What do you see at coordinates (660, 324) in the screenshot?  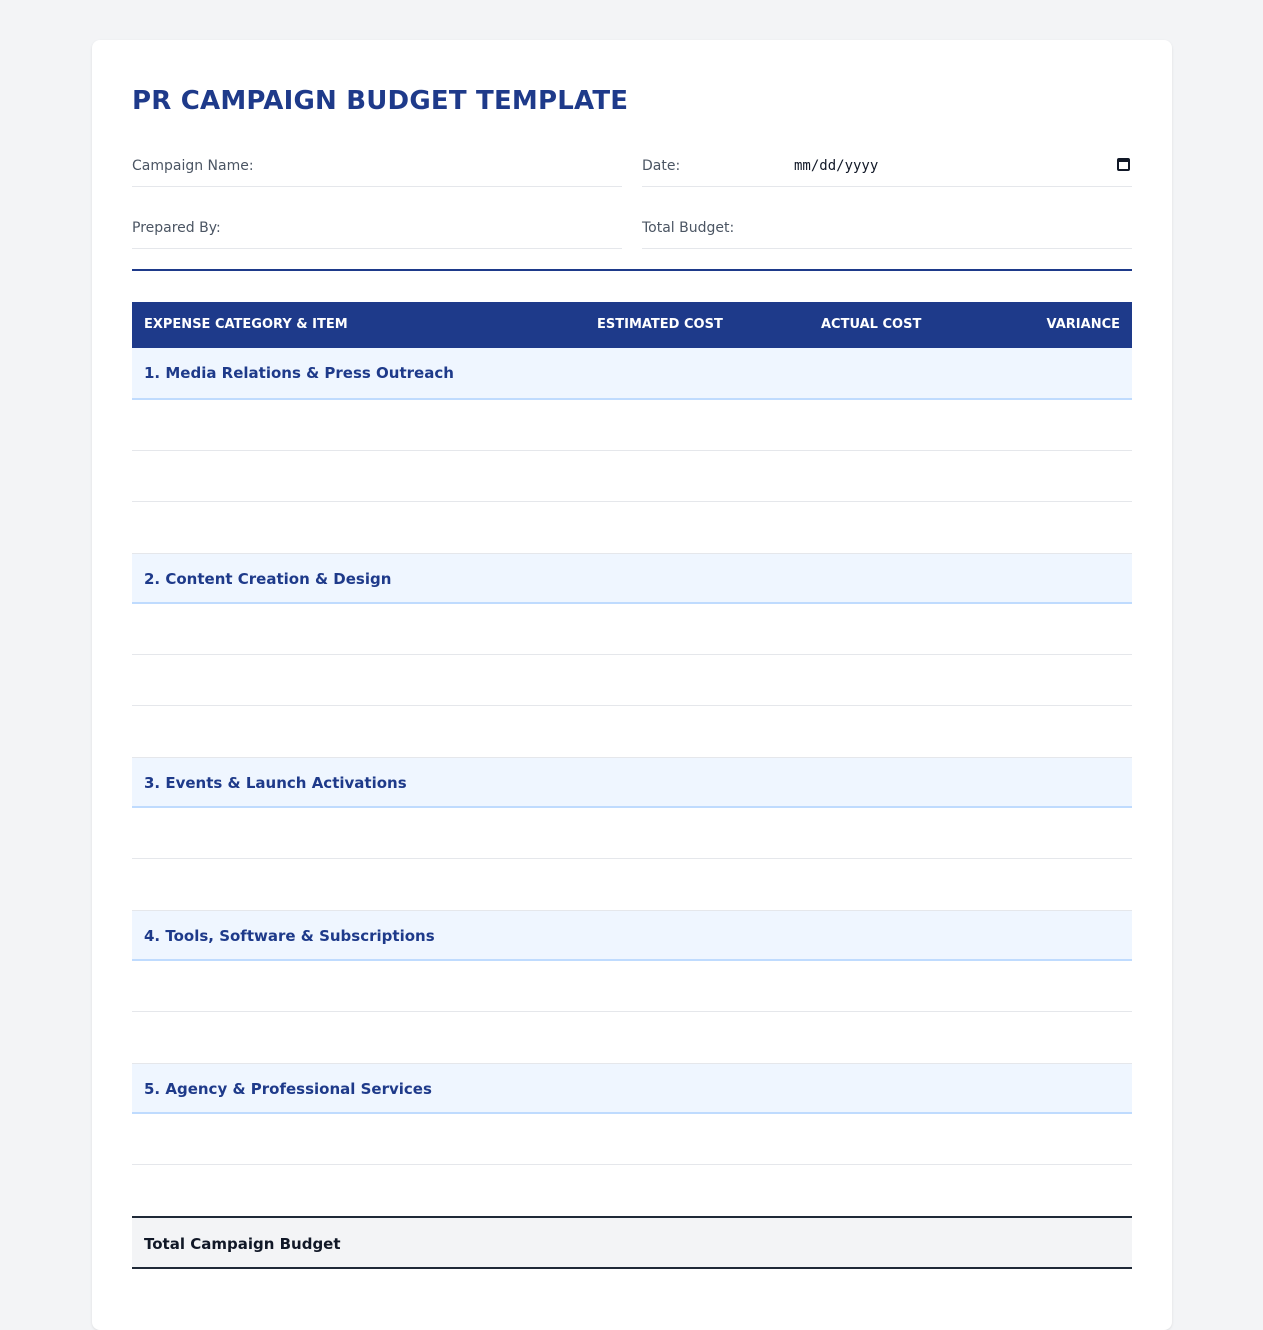 I see `header-estimated-cost: ESTIMATED COST` at bounding box center [660, 324].